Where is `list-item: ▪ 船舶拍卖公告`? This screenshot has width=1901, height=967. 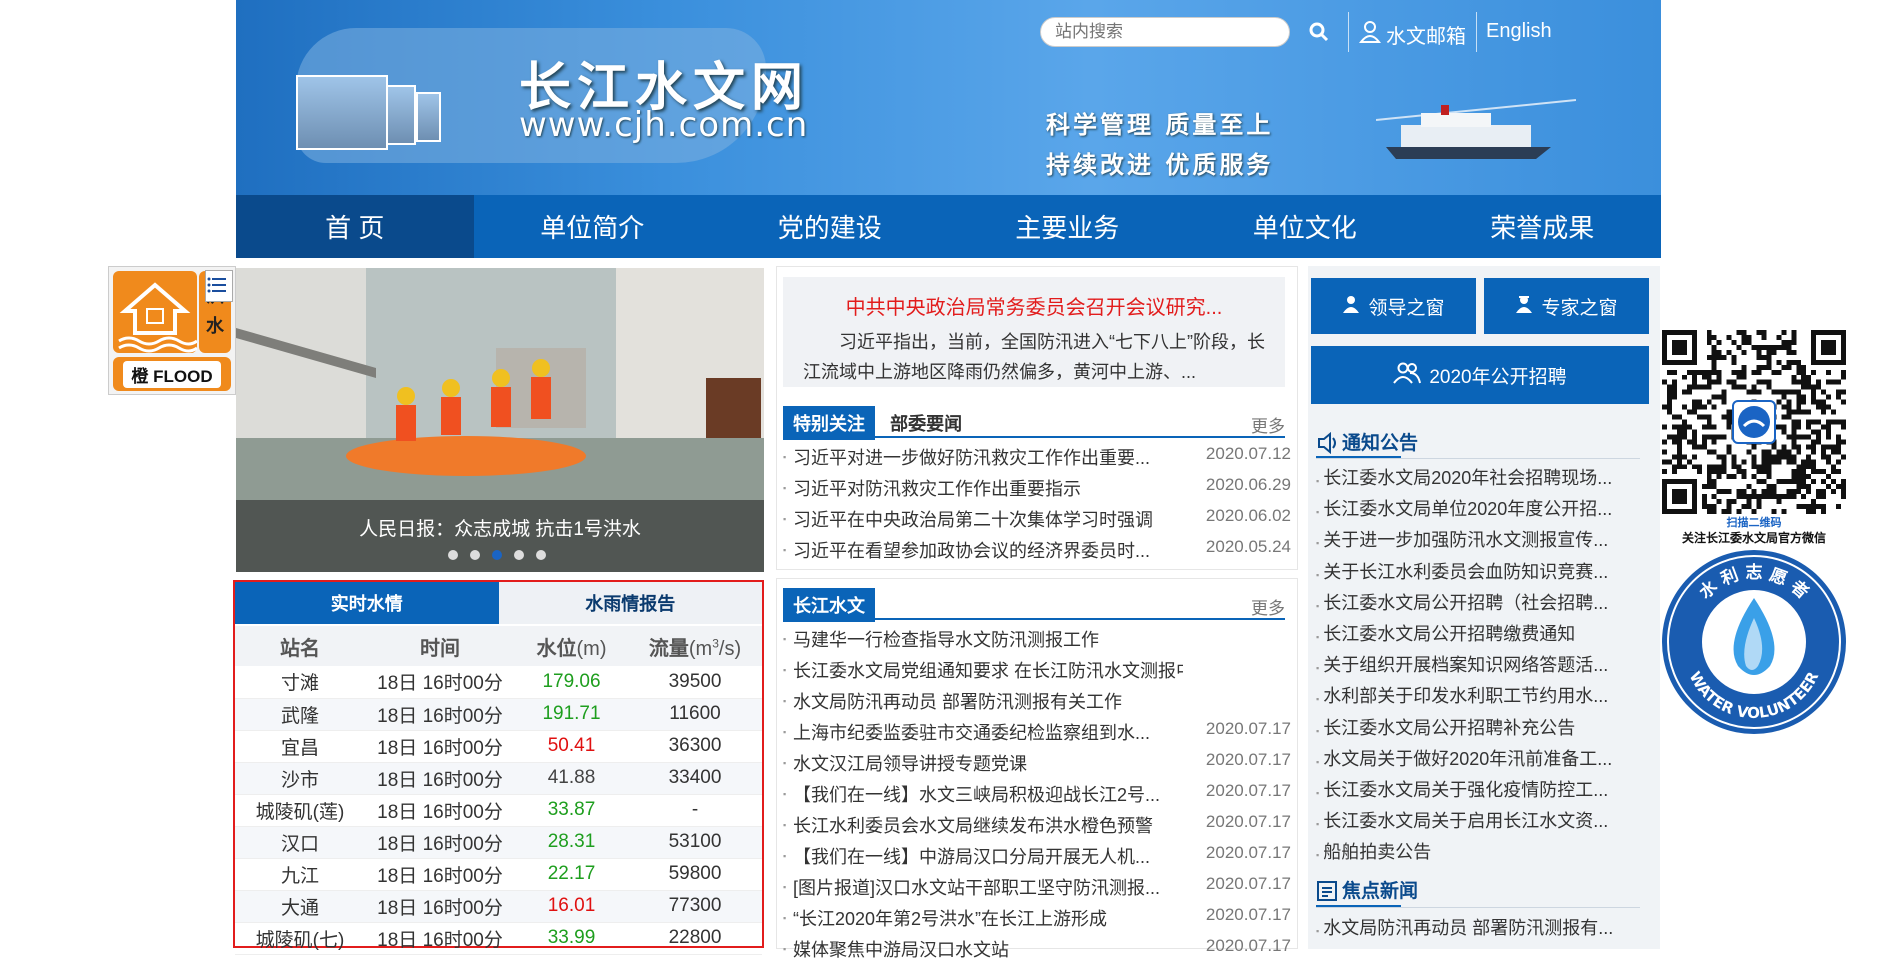
list-item: ▪ 船舶拍卖公告 is located at coordinates (1476, 853).